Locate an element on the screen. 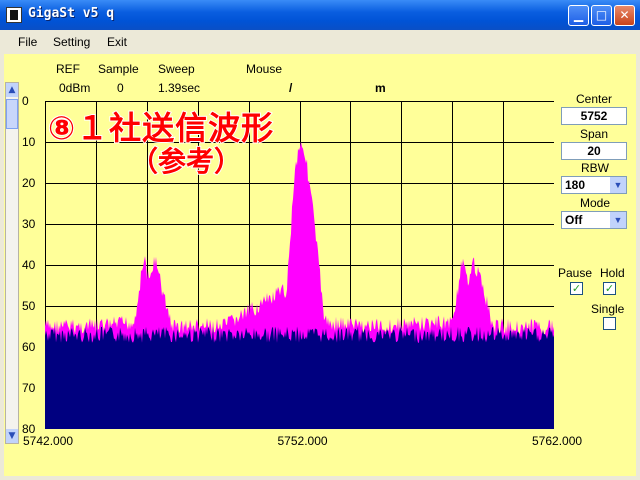  y-tick-label: 10 is located at coordinates (29, 142).